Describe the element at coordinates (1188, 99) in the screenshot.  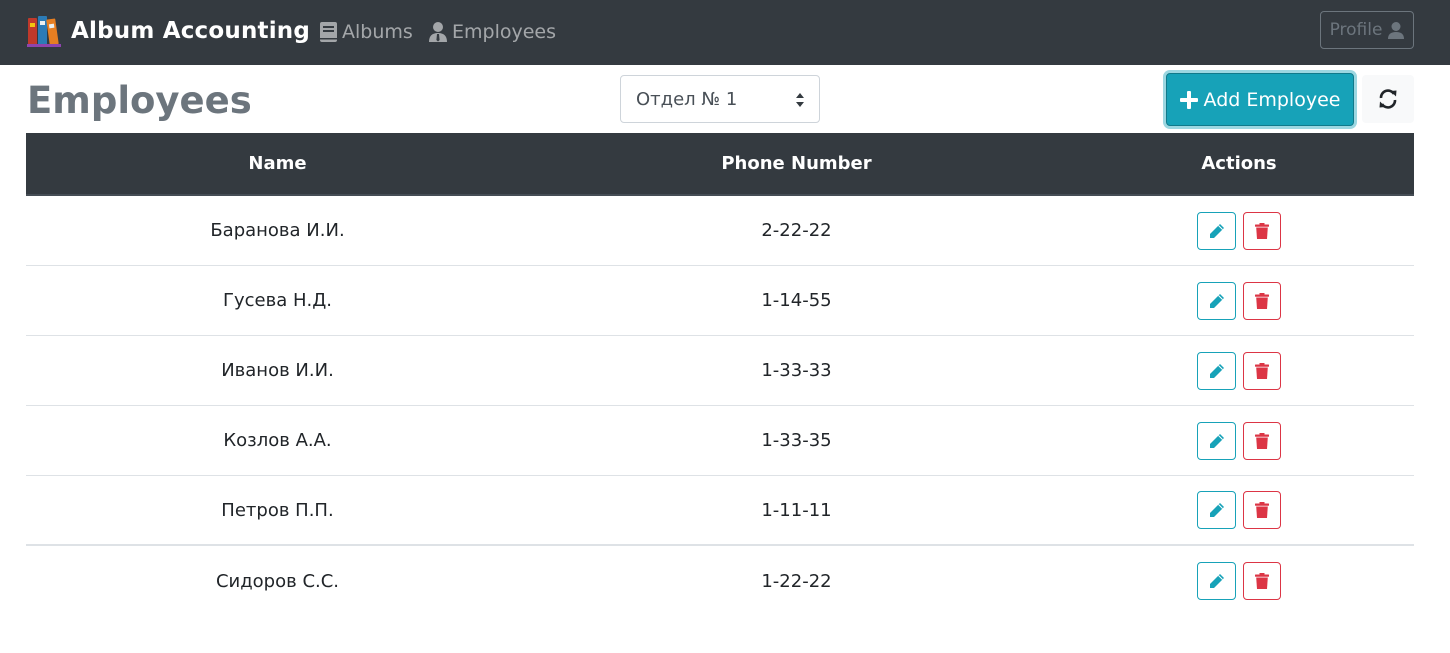
I see `plus-icon` at that location.